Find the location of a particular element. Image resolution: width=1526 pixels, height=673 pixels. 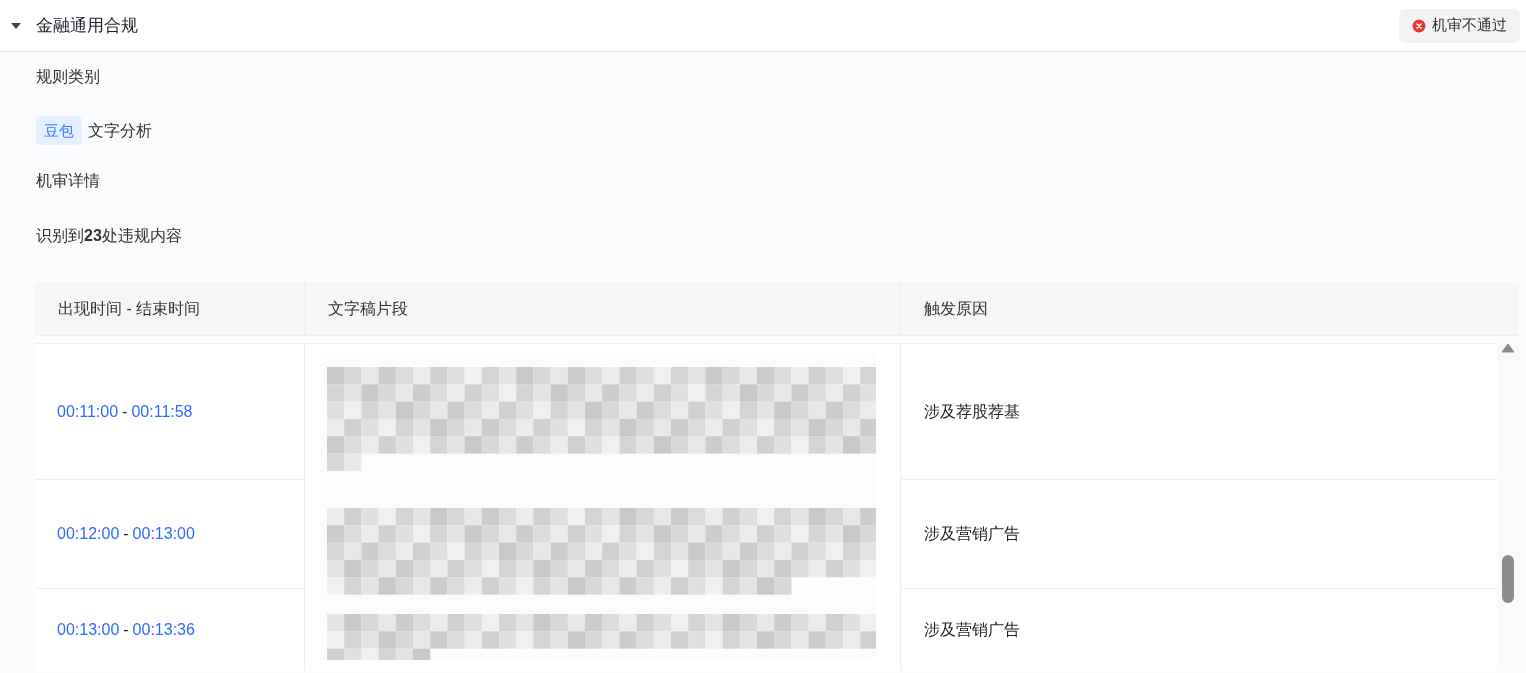

scroll-up-icon is located at coordinates (1508, 348).